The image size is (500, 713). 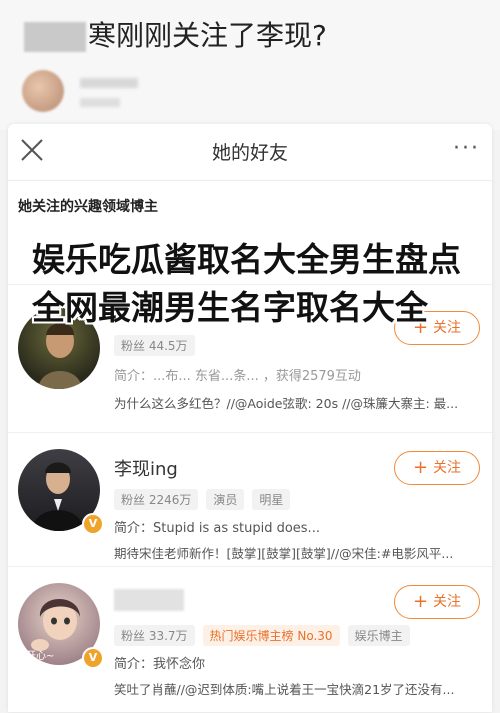 I want to click on ranking-tag: 热门娱乐博主榜 No.30, so click(x=271, y=635).